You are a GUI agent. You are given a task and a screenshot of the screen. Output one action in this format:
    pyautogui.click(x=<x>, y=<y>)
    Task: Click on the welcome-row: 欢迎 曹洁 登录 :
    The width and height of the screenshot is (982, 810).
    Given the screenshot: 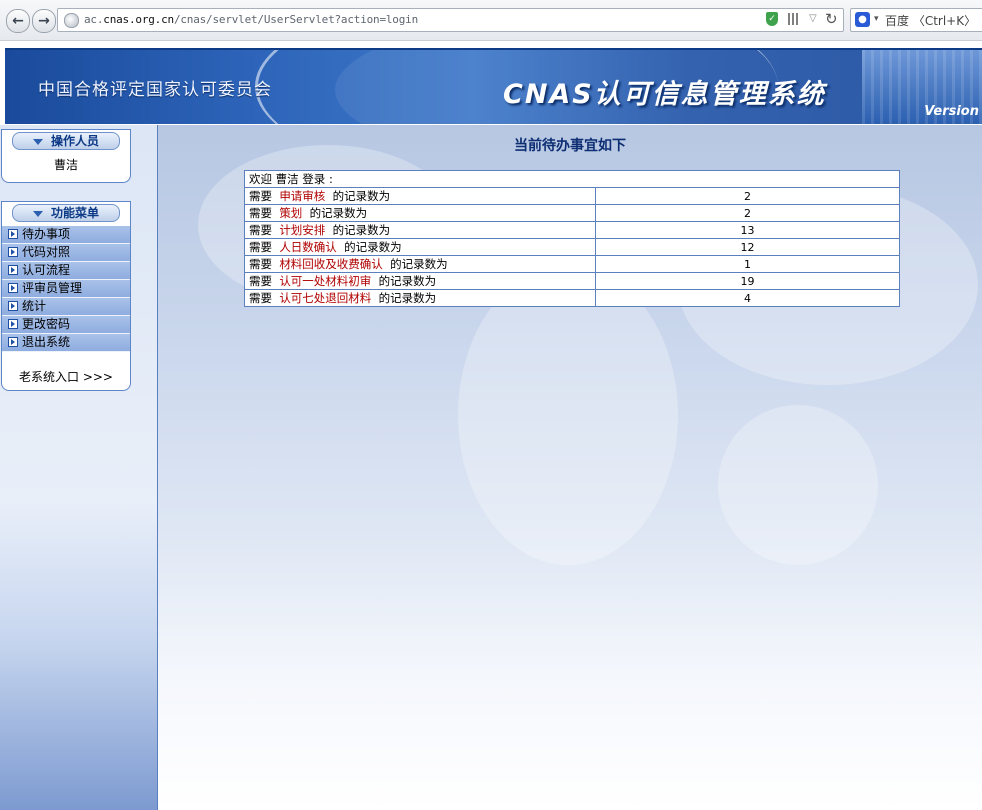 What is the action you would take?
    pyautogui.click(x=572, y=179)
    